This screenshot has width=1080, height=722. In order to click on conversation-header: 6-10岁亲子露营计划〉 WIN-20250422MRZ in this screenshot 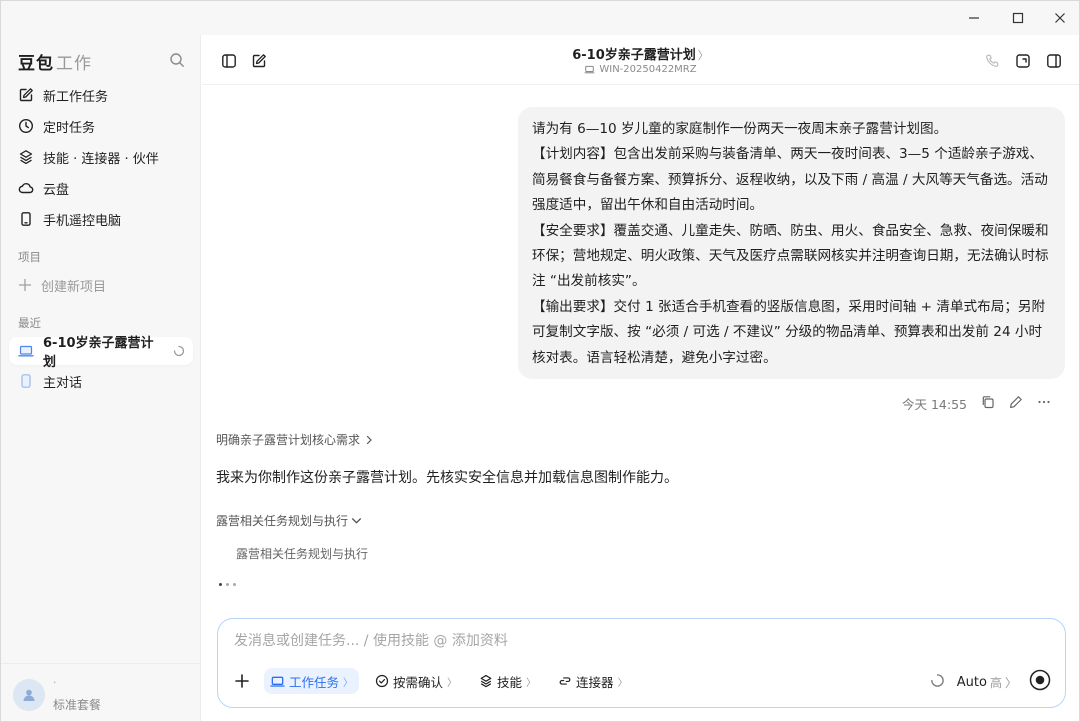, I will do `click(640, 60)`.